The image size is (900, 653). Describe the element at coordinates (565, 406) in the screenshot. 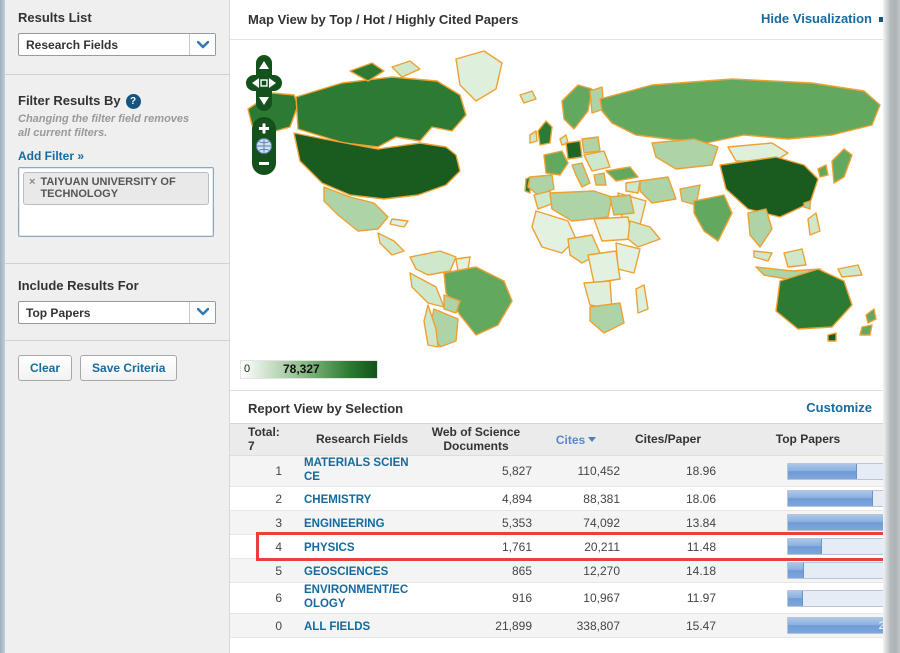

I see `report-bar: Report View by Selection Customize` at that location.